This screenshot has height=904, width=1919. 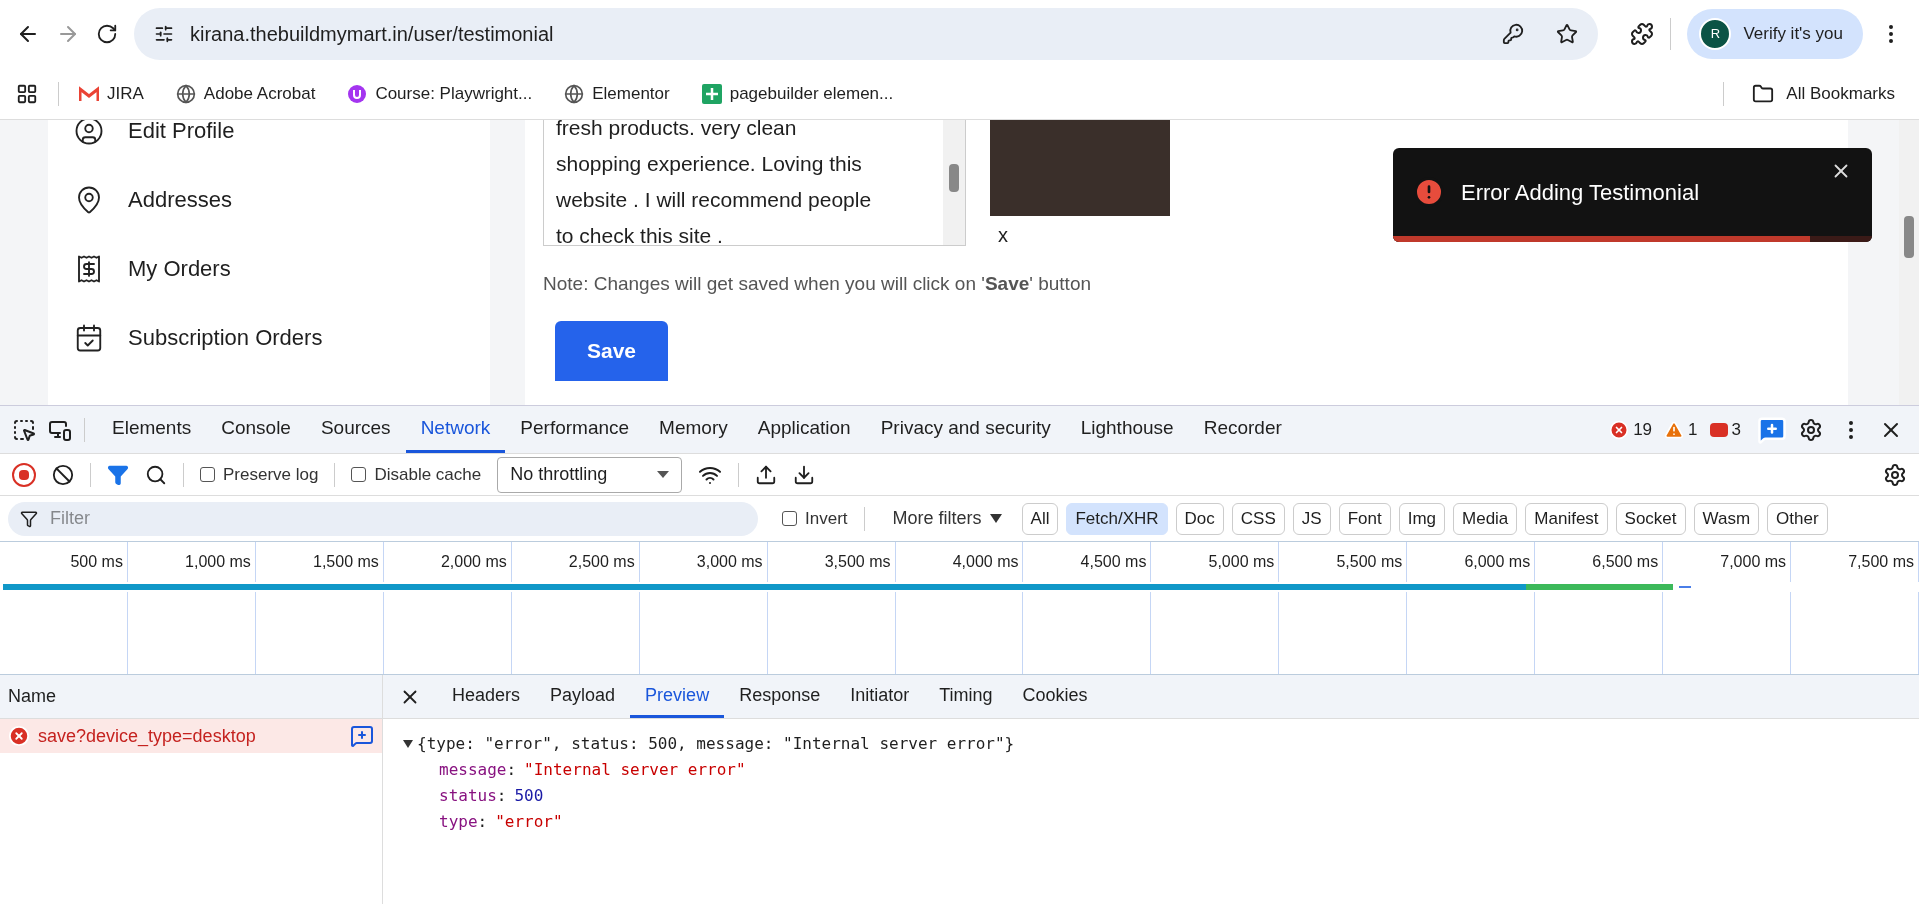 What do you see at coordinates (24, 474) in the screenshot?
I see `record-icon` at bounding box center [24, 474].